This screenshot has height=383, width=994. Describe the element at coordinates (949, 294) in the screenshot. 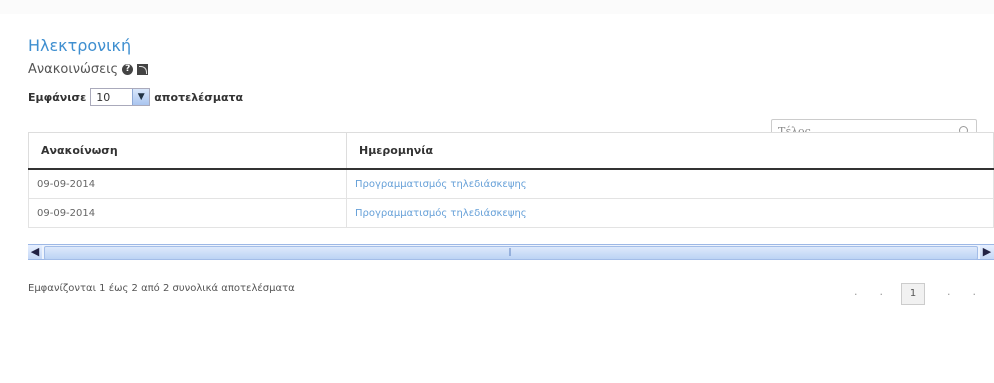

I see `next-page-button: ·` at that location.